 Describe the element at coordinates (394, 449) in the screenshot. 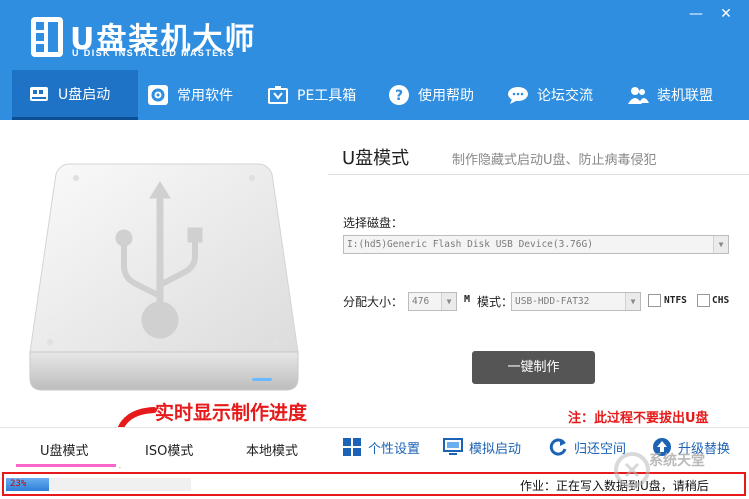

I see `tool-label: 个性设置` at that location.